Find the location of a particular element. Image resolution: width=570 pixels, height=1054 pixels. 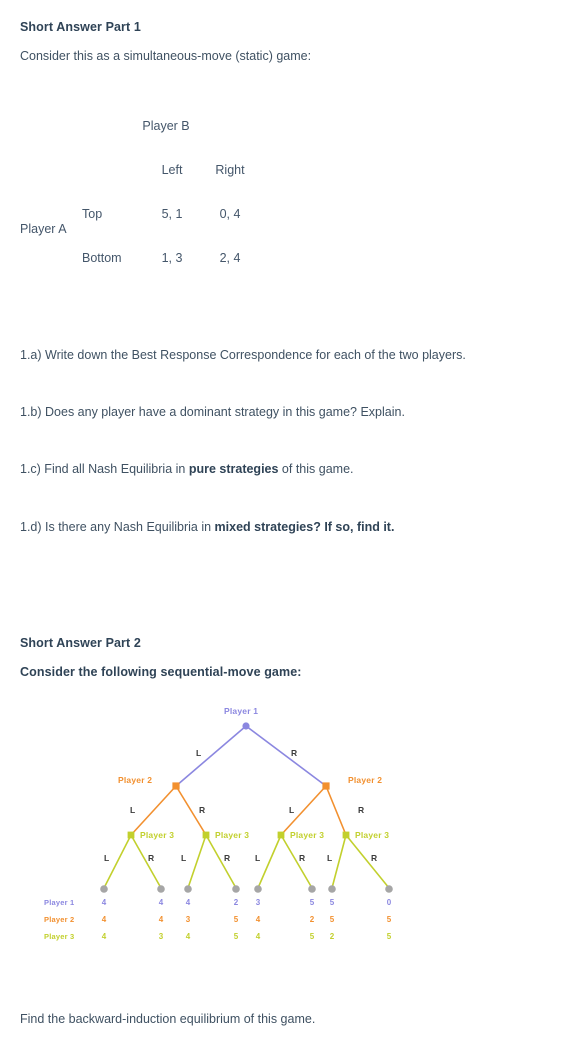

branch-label-p3c-right: R is located at coordinates (302, 858).